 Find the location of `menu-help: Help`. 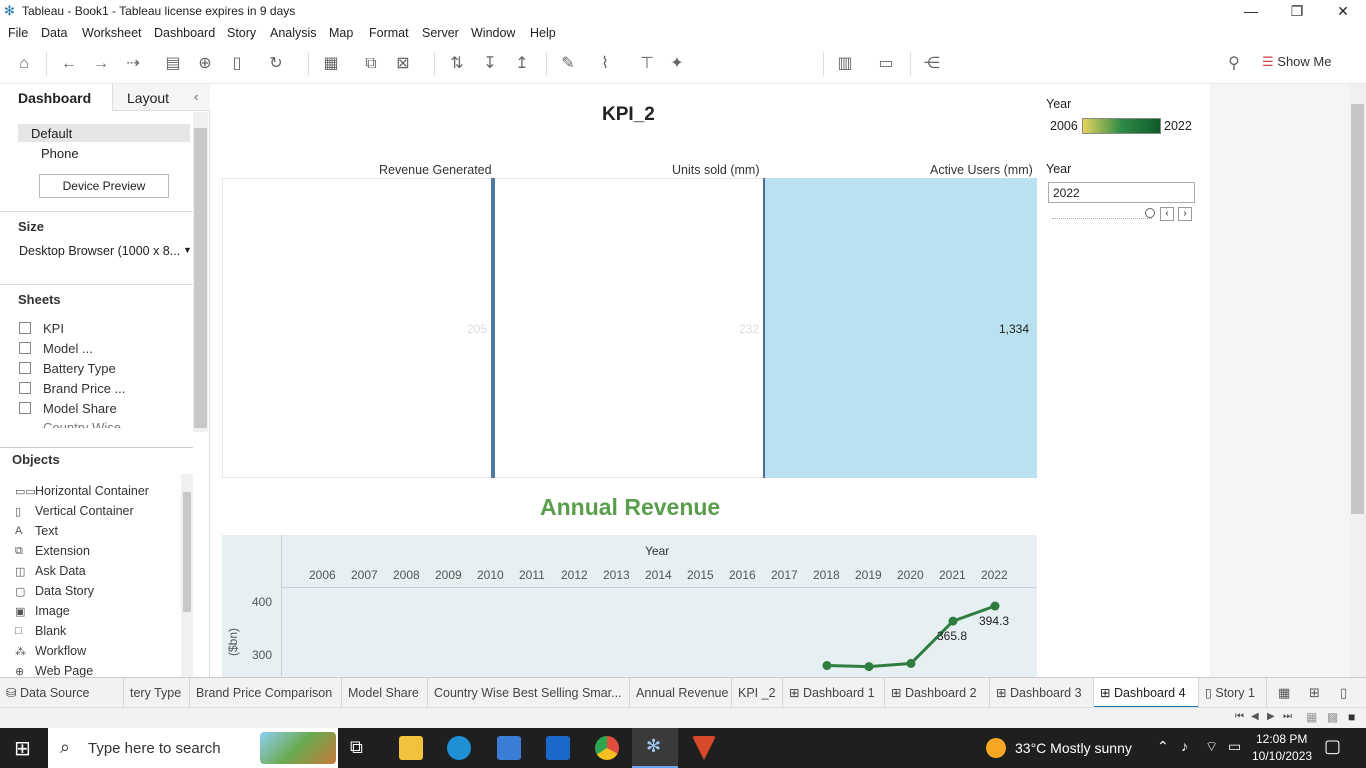

menu-help: Help is located at coordinates (543, 33).